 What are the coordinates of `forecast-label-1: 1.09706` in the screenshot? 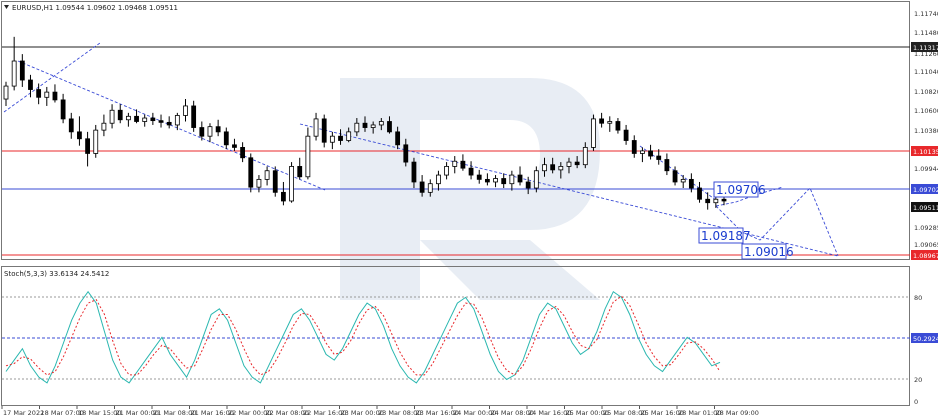 It's located at (739, 189).